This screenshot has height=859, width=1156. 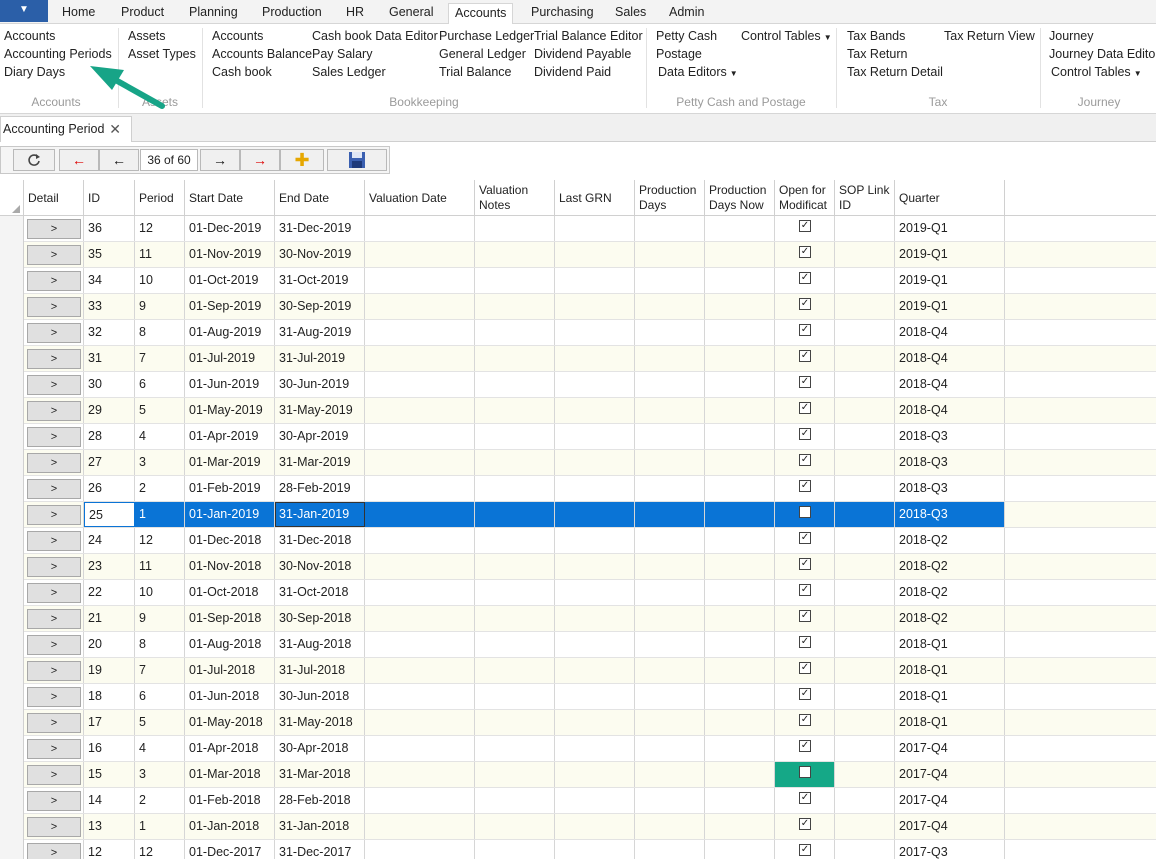 I want to click on cell-start-date: 01-Mar-2018, so click(x=230, y=774).